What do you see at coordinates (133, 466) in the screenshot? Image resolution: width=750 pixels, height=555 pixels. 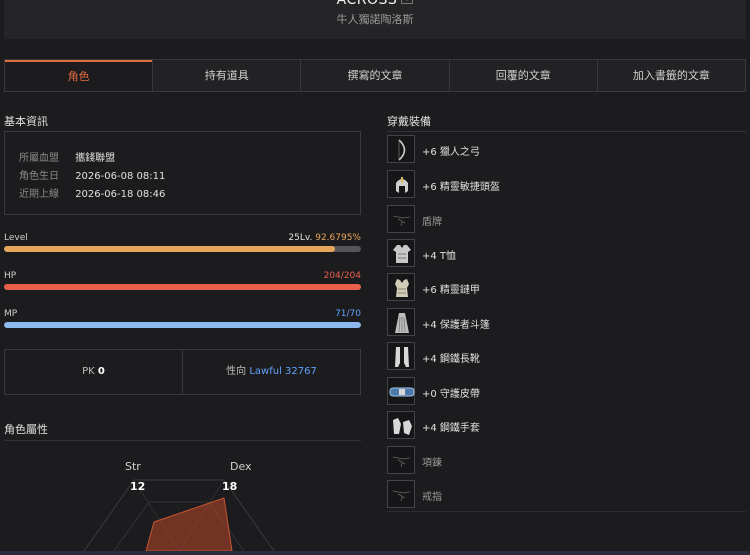 I see `str-label: Str` at bounding box center [133, 466].